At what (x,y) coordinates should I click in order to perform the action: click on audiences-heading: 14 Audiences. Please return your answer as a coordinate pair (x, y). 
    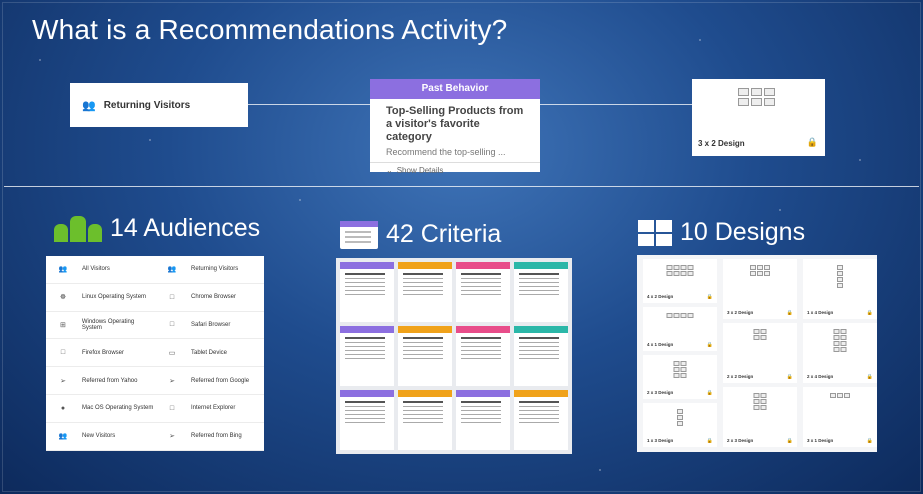
    Looking at the image, I should click on (157, 228).